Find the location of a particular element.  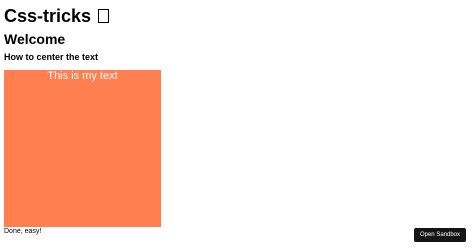

page-title: Css-tricks is located at coordinates (57, 16).